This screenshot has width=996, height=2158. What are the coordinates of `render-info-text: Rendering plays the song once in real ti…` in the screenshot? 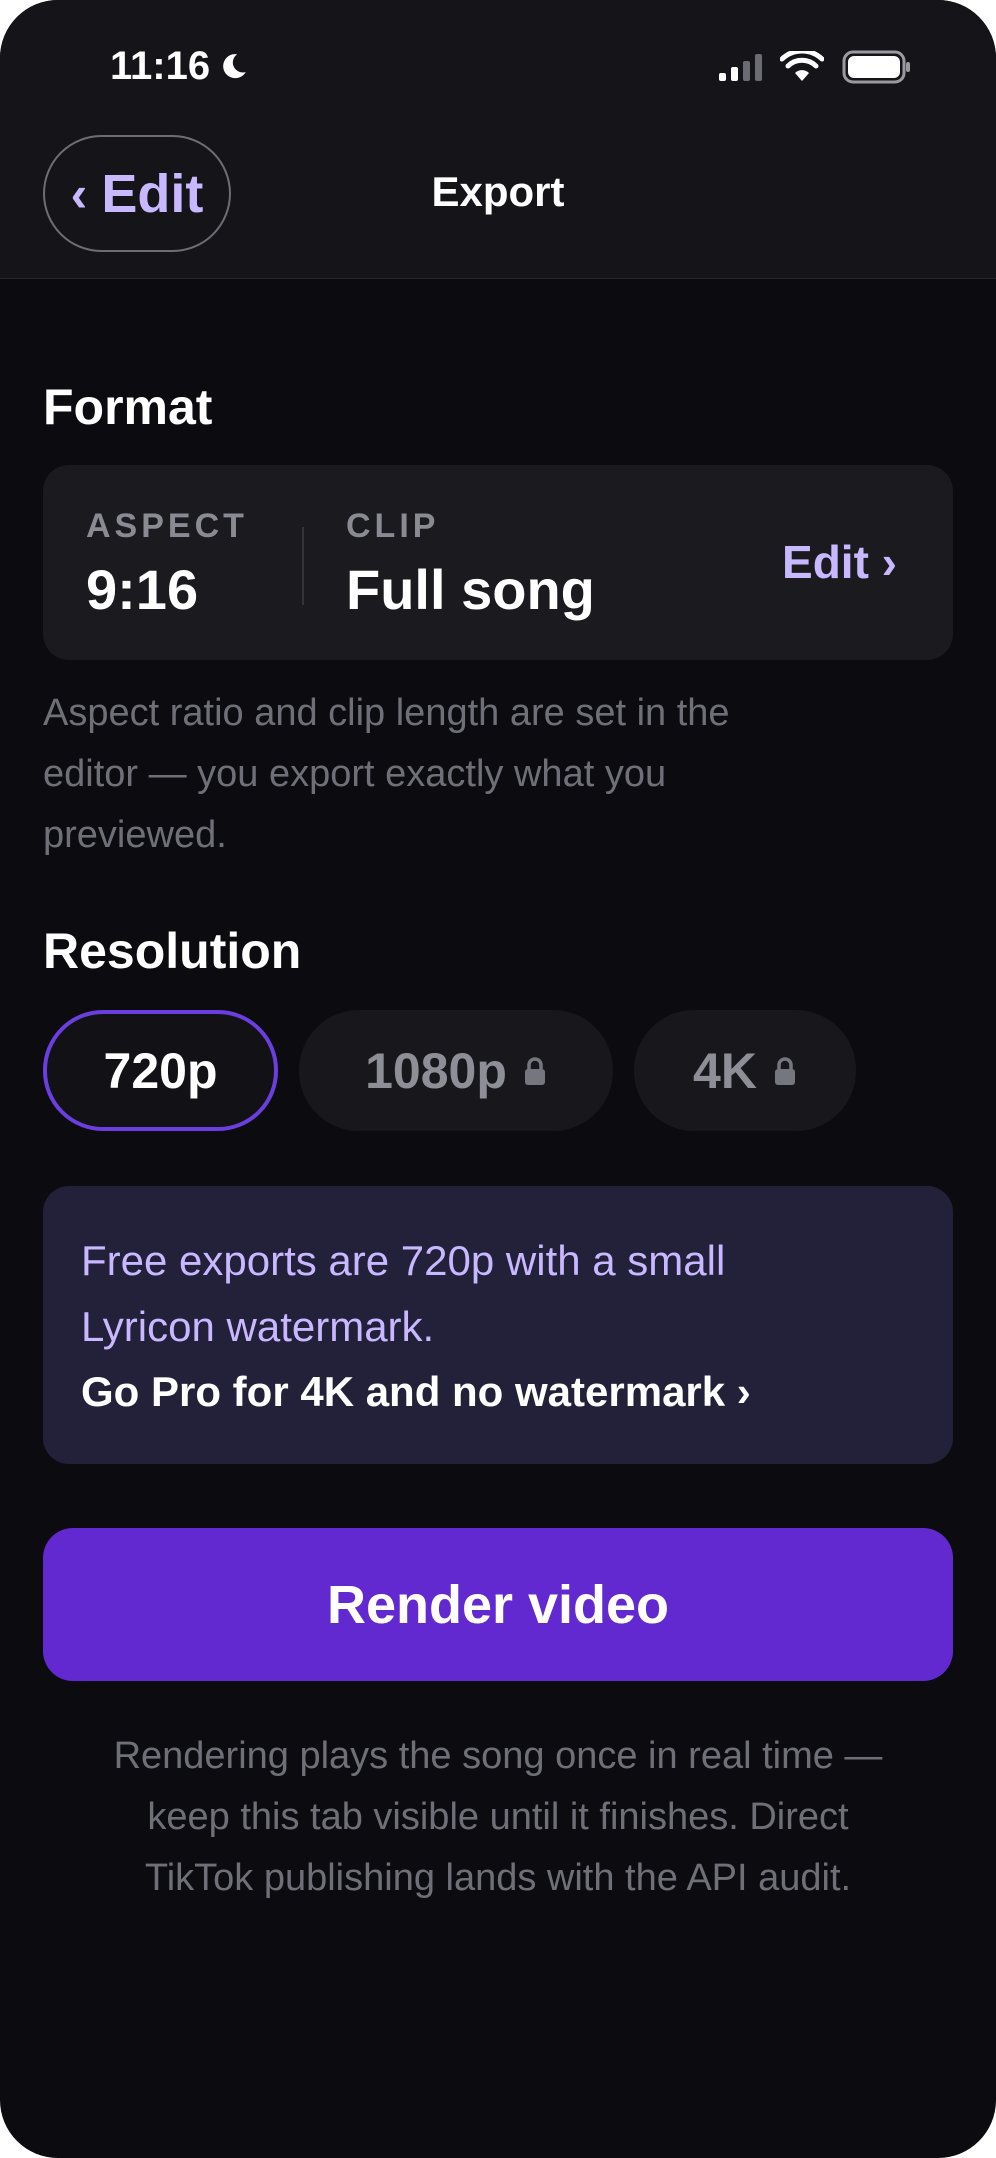 It's located at (498, 1817).